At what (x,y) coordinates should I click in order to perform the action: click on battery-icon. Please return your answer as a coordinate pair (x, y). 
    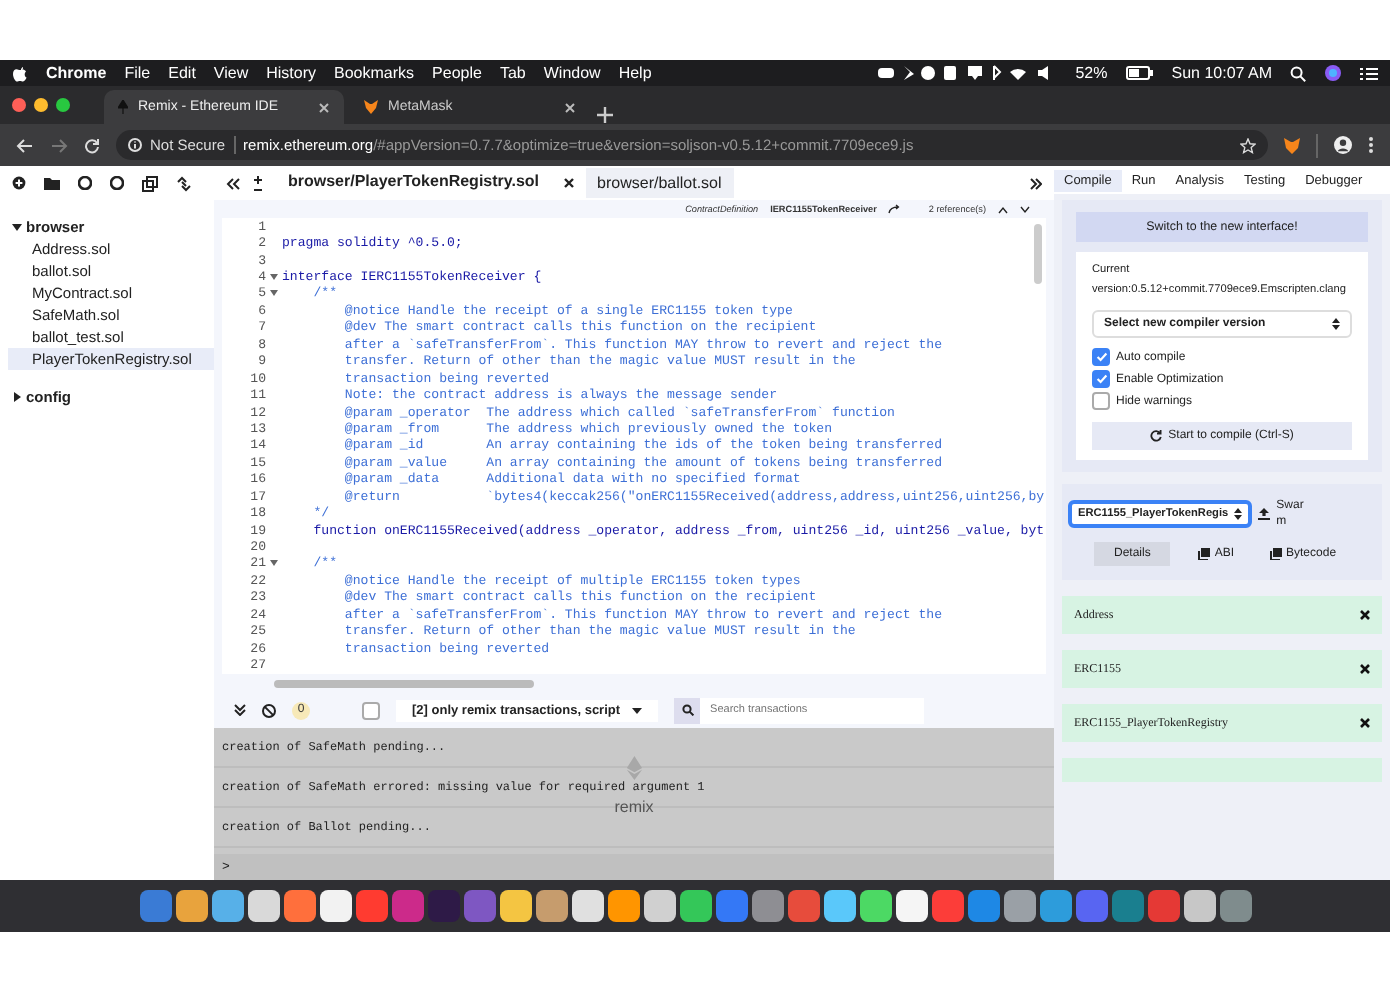
    Looking at the image, I should click on (1139, 73).